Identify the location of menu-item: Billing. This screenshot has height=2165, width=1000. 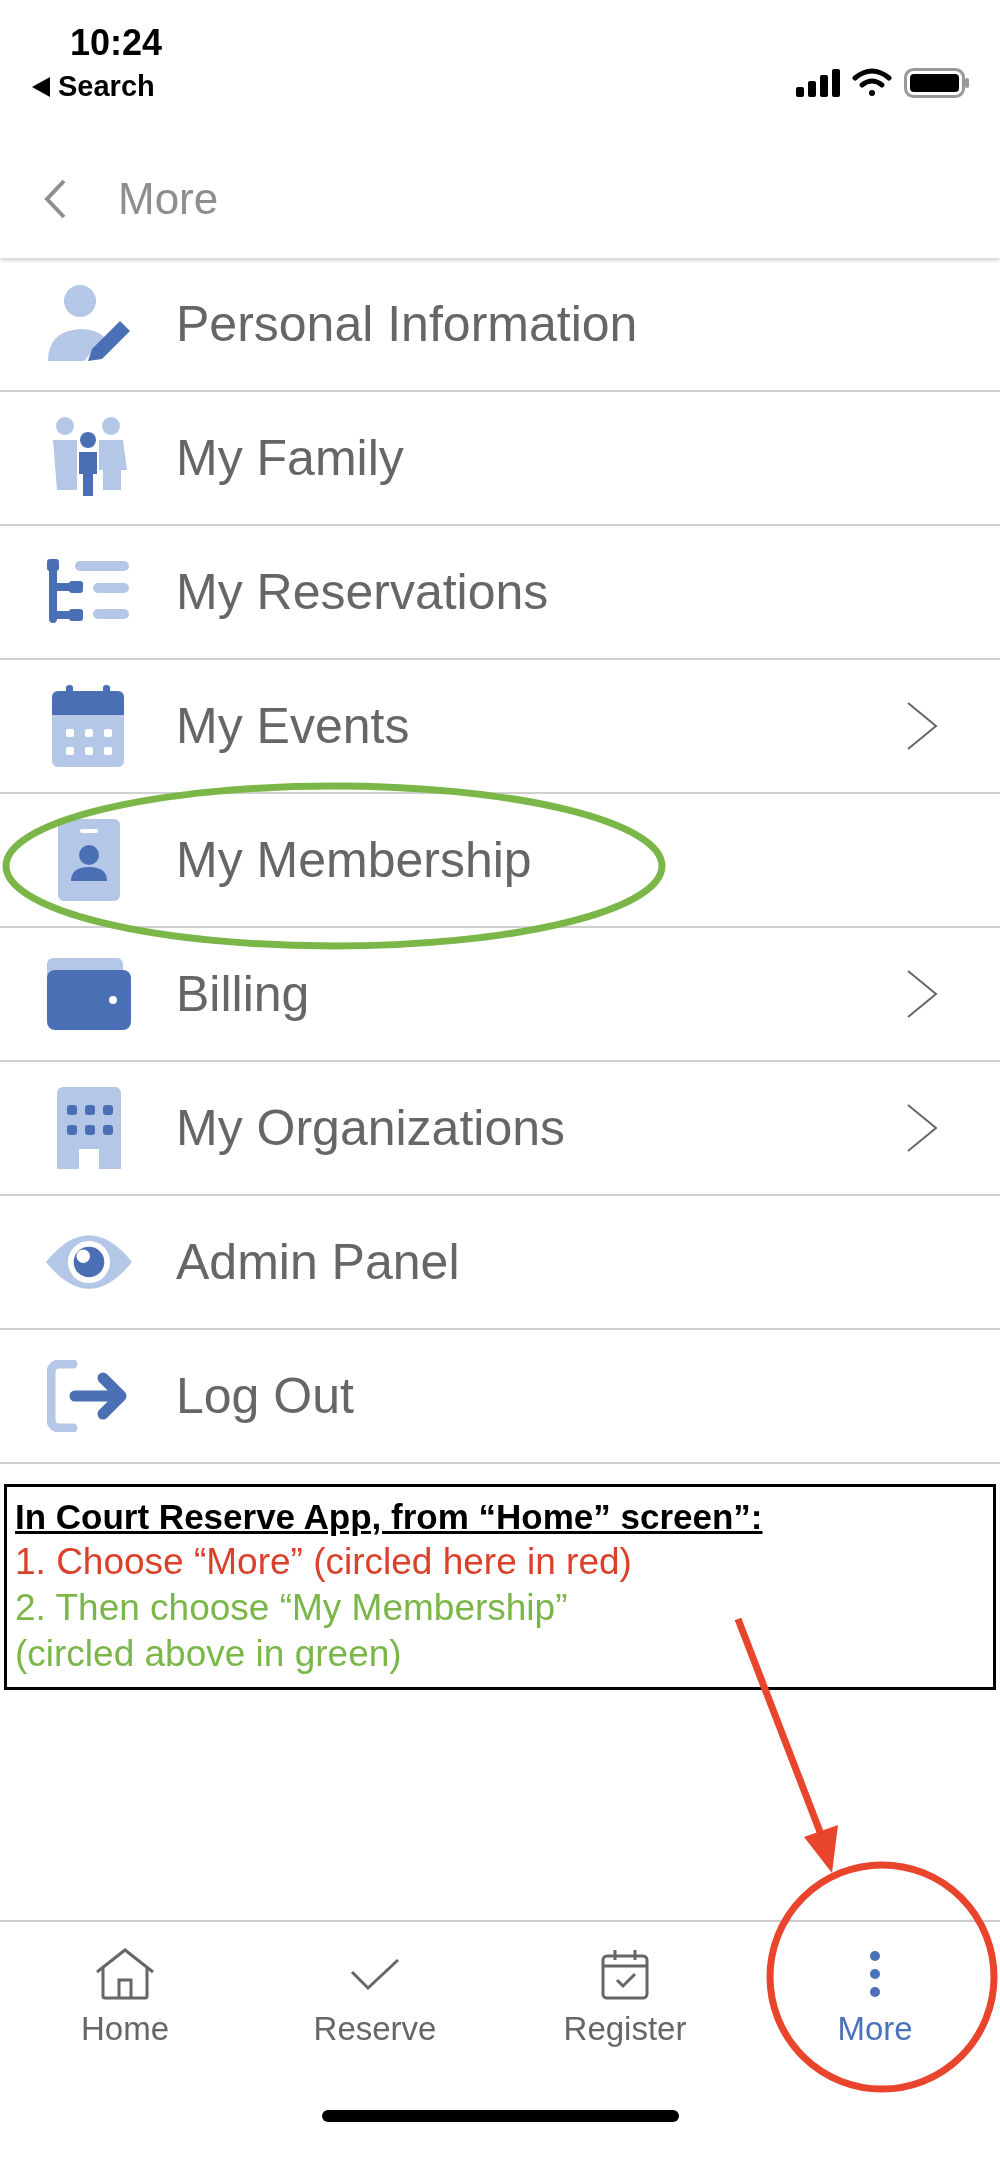
(500, 995).